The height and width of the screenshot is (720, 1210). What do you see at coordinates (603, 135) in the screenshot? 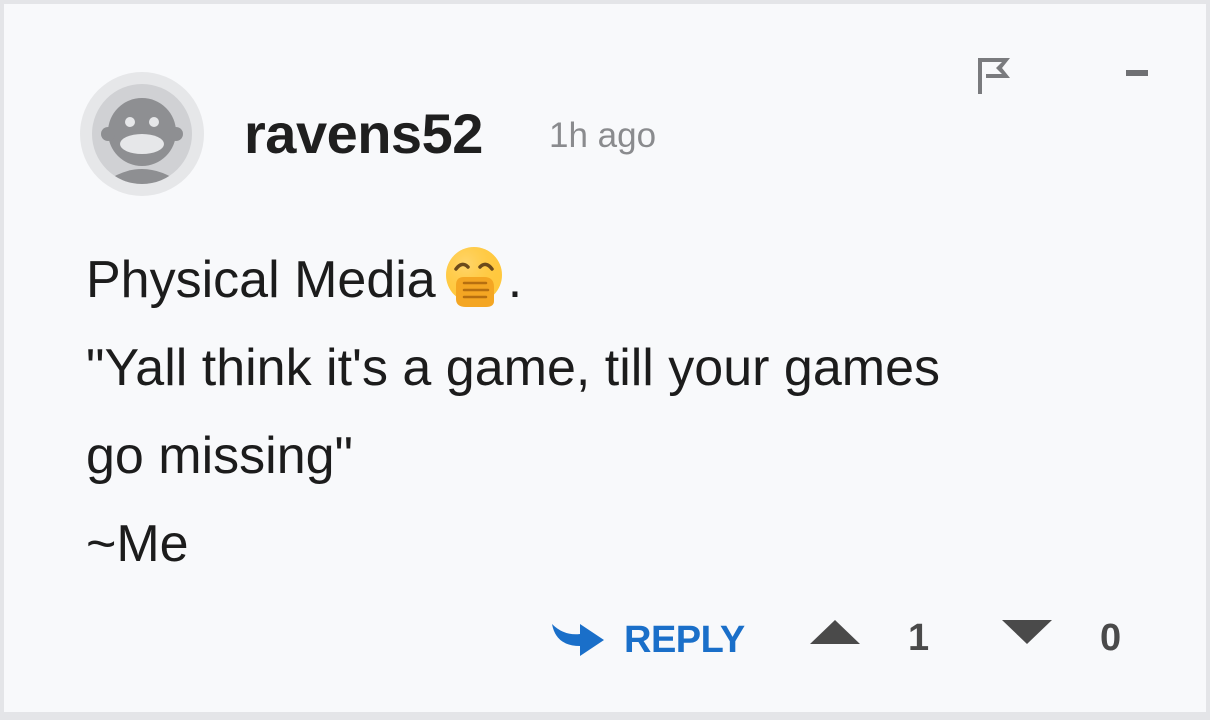
I see `timestamp: 1h ago` at bounding box center [603, 135].